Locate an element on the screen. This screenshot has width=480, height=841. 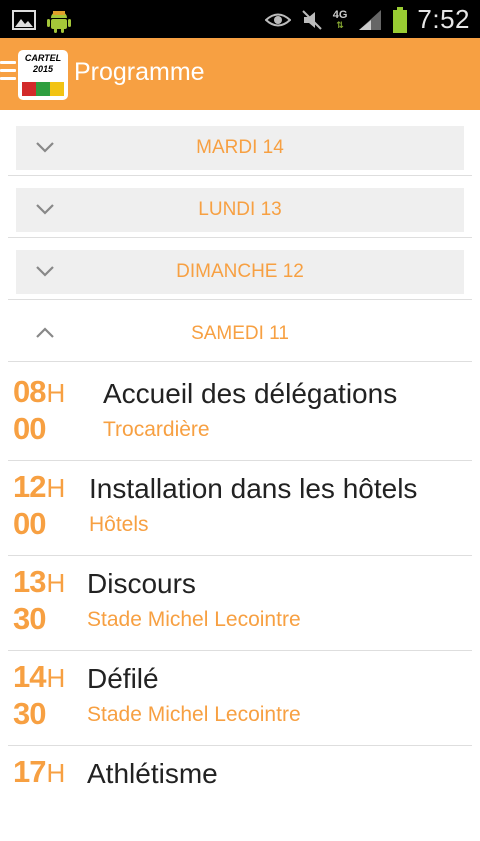
day-header-samedi: SAMEDI 11 is located at coordinates (240, 331).